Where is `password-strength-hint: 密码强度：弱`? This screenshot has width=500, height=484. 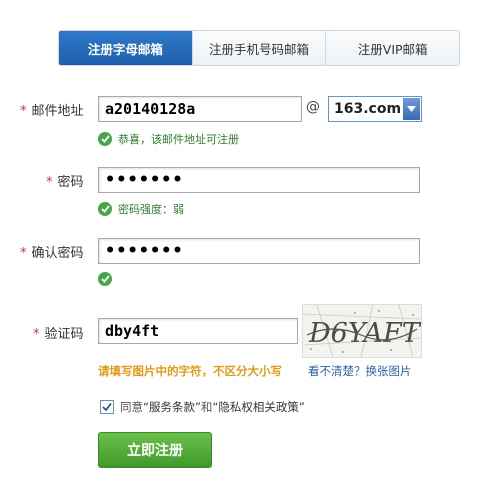 password-strength-hint: 密码强度：弱 is located at coordinates (141, 209).